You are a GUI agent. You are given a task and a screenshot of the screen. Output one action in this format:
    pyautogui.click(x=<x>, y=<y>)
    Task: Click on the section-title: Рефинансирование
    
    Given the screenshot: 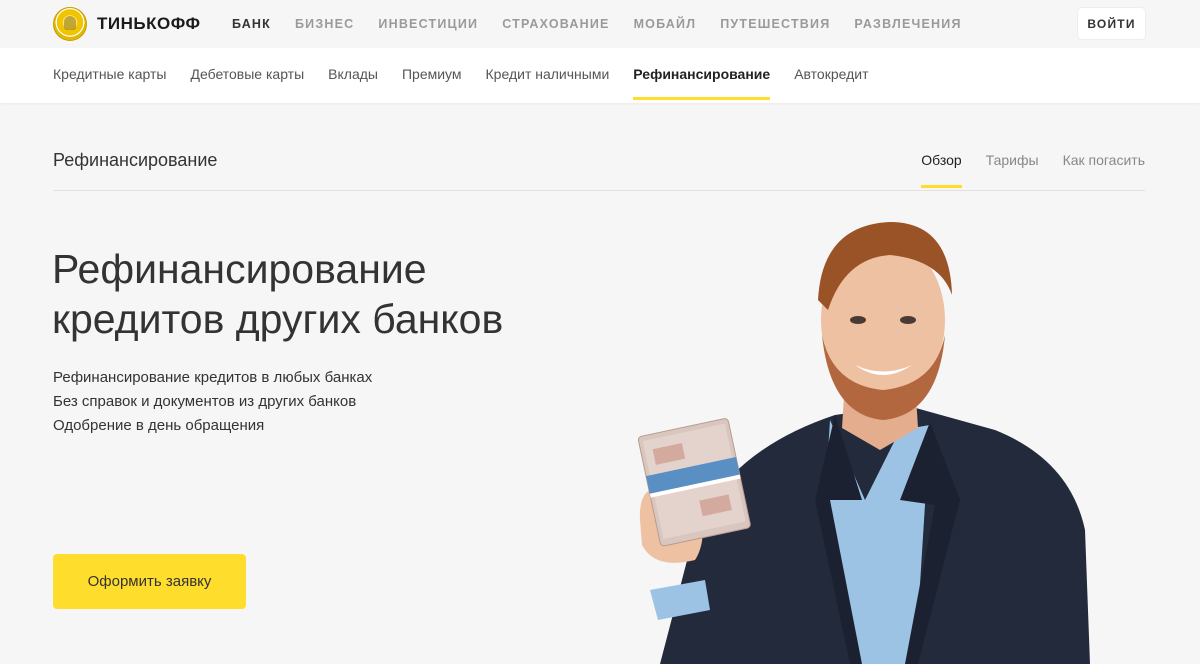 What is the action you would take?
    pyautogui.click(x=135, y=160)
    